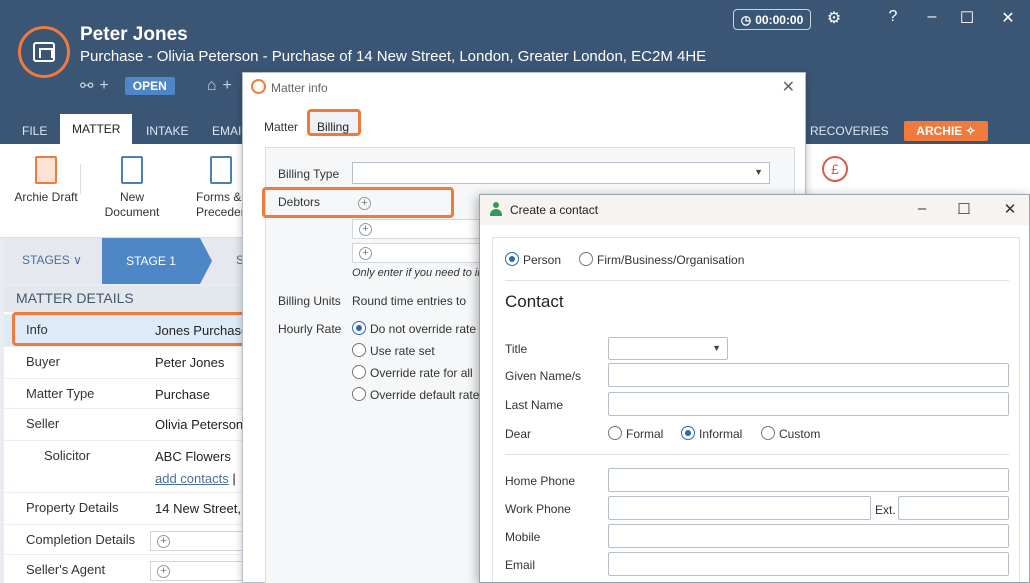 The image size is (1030, 583). I want to click on stages-dropdown: STAGES ∨, so click(52, 260).